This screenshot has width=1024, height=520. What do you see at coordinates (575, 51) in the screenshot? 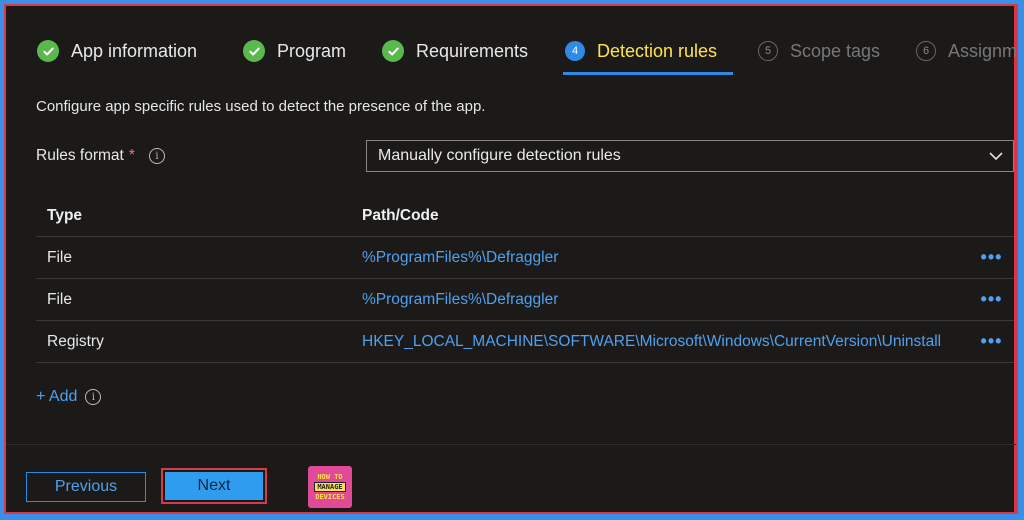
I see `step-number-badge: 4` at bounding box center [575, 51].